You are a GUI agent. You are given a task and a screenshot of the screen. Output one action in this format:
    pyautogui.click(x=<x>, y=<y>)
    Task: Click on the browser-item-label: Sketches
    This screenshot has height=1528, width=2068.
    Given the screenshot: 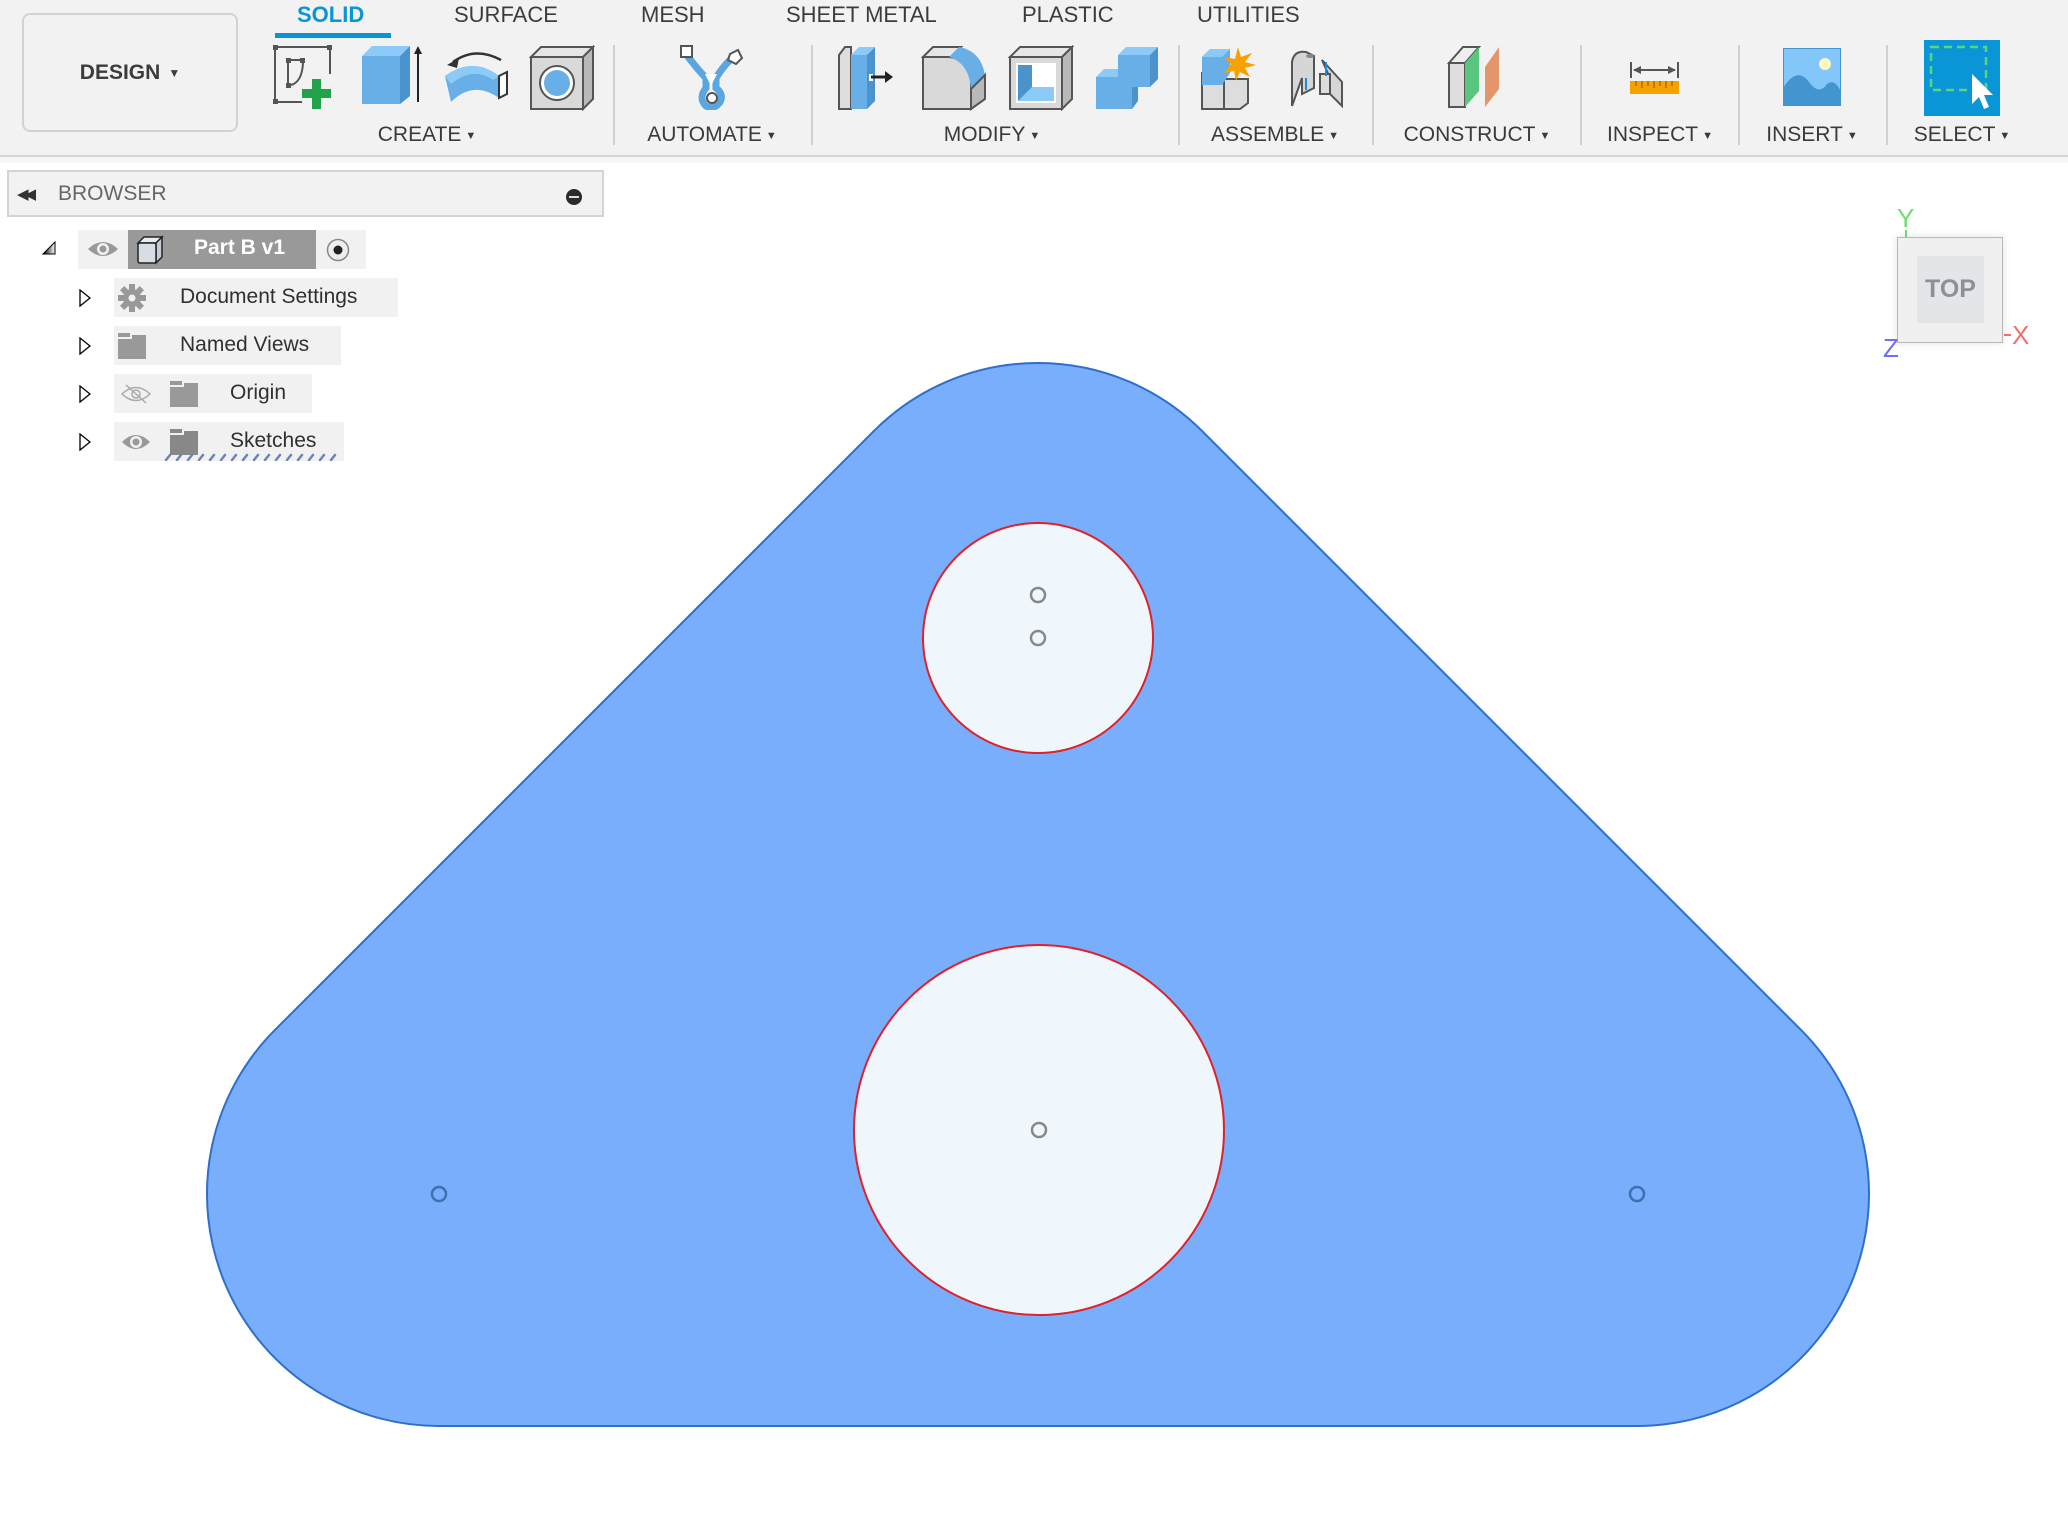 What is the action you would take?
    pyautogui.click(x=273, y=440)
    